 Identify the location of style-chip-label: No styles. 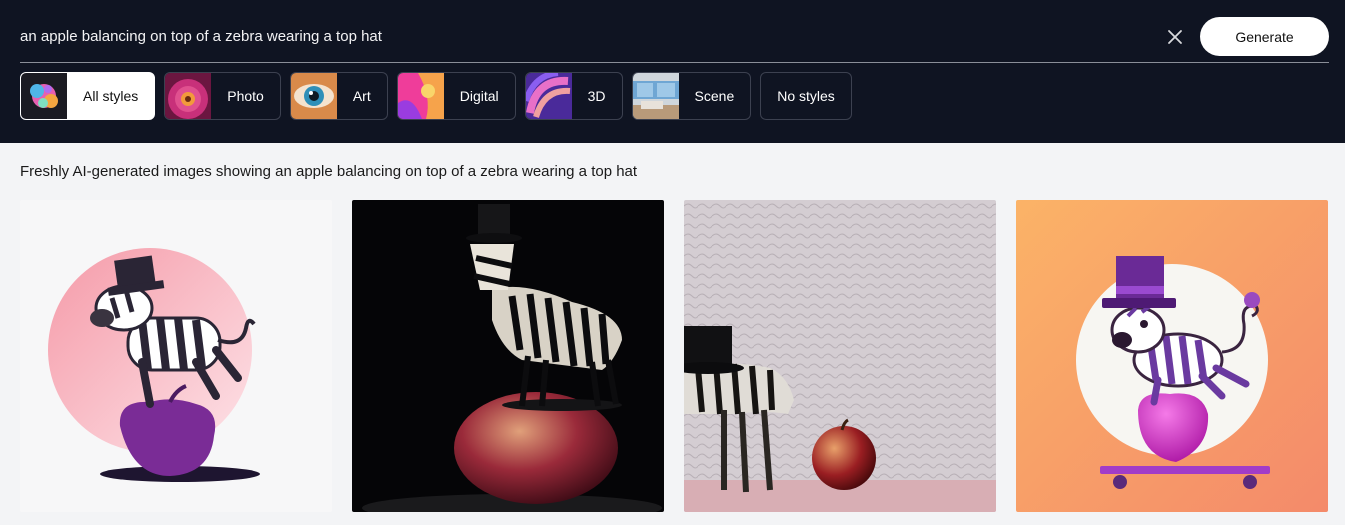
(806, 96).